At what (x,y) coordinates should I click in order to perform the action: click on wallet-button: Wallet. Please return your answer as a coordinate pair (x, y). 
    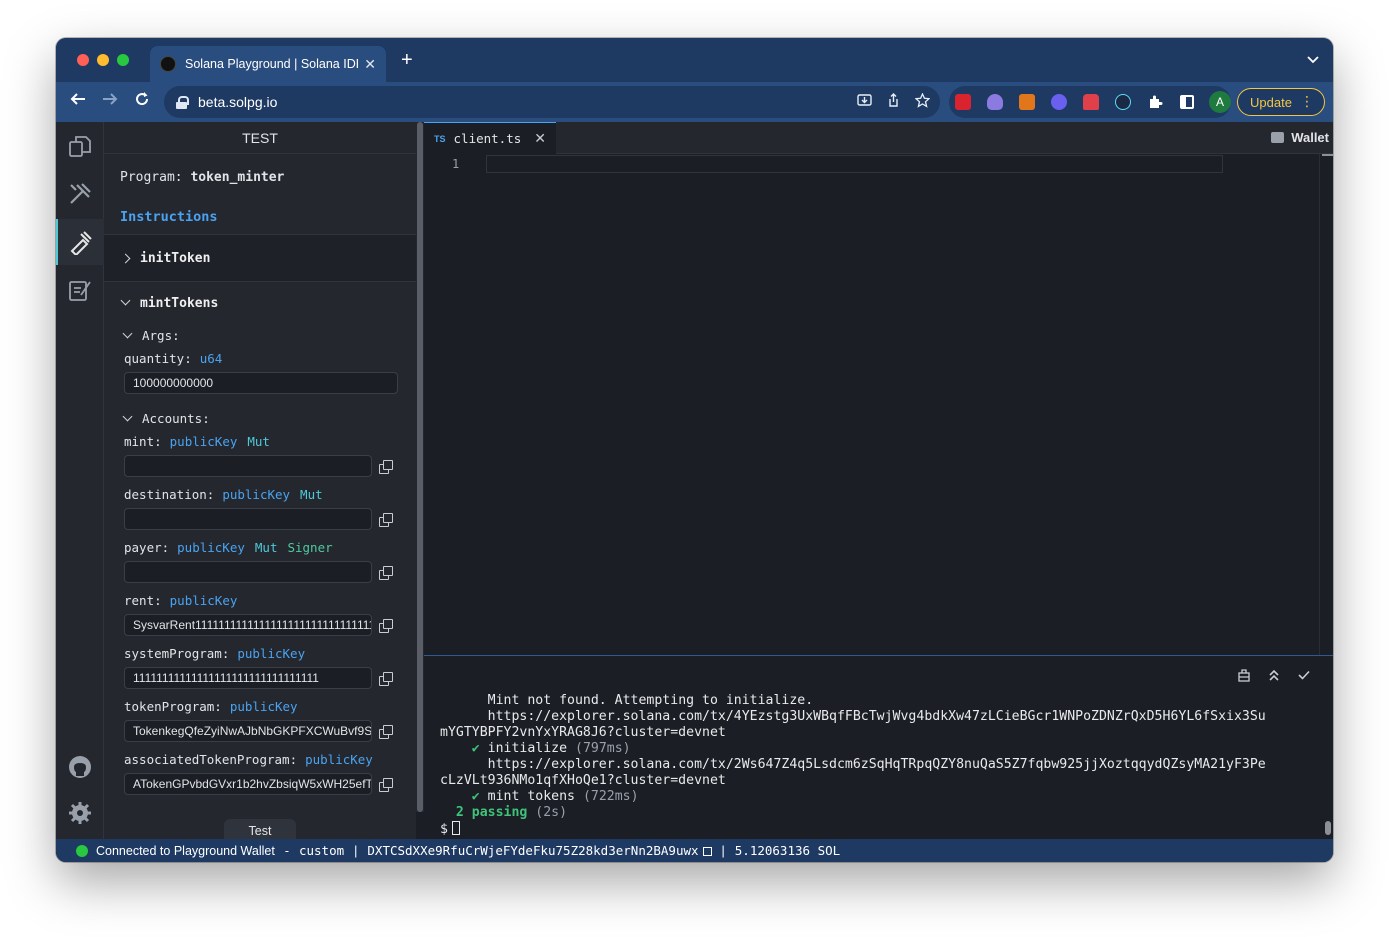
    Looking at the image, I should click on (1300, 137).